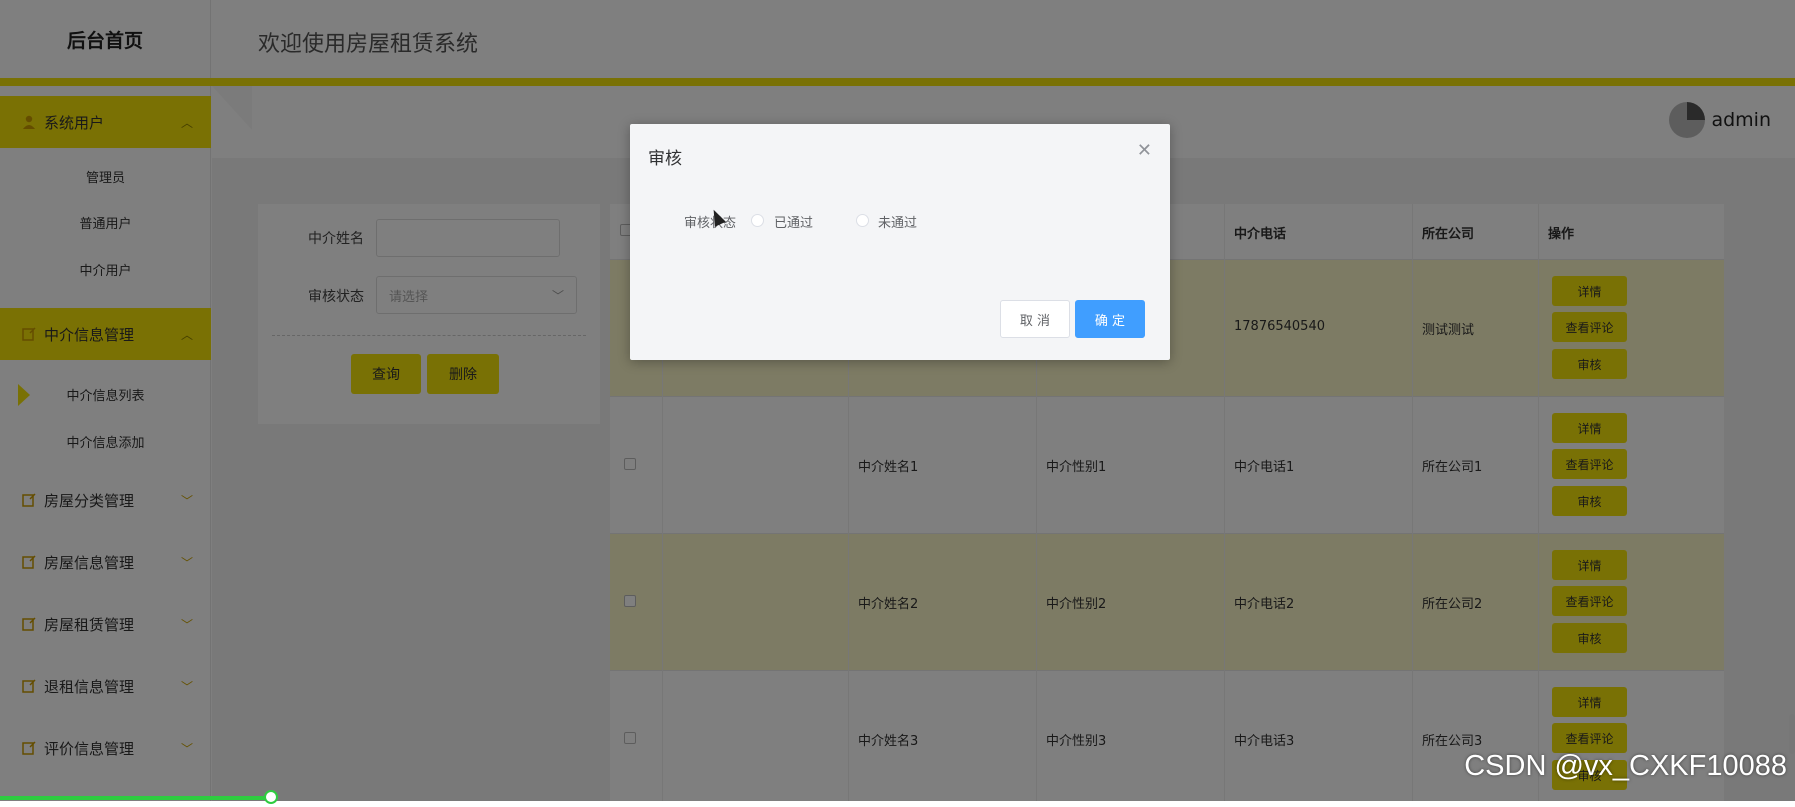  Describe the element at coordinates (665, 159) in the screenshot. I see `dialog-title: 审核` at that location.